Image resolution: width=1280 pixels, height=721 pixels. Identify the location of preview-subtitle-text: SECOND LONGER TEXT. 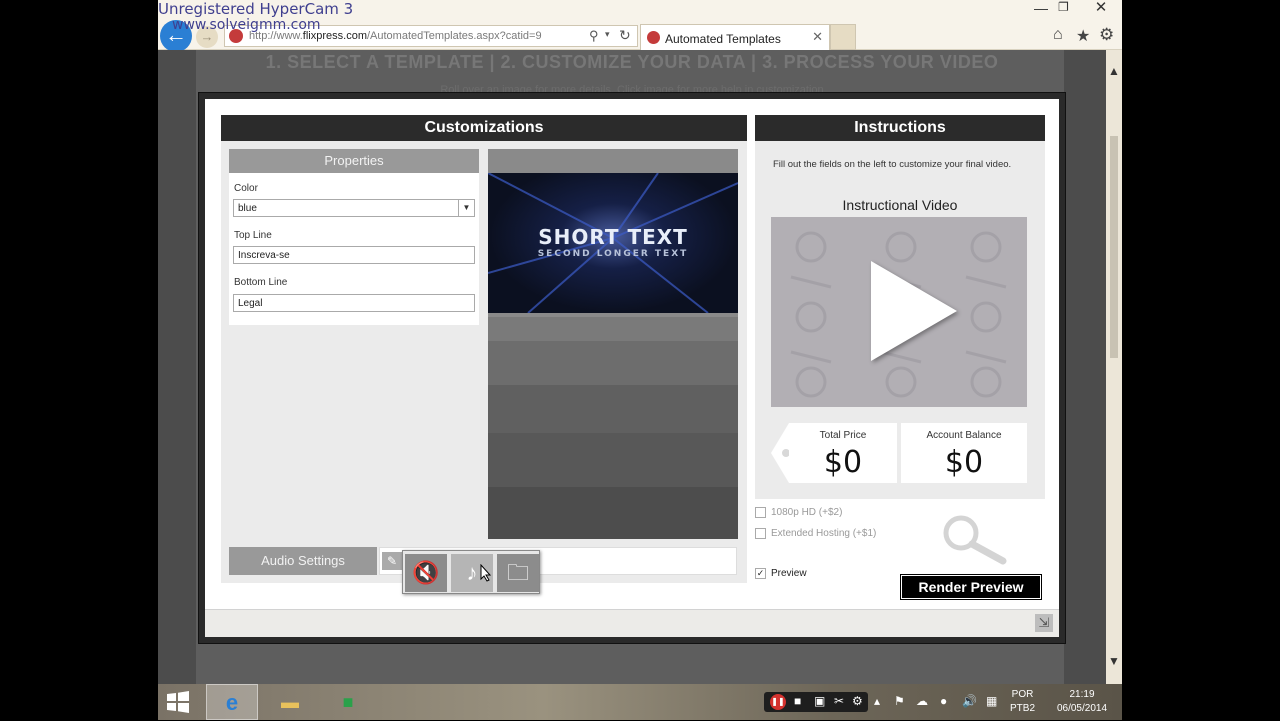
(613, 254).